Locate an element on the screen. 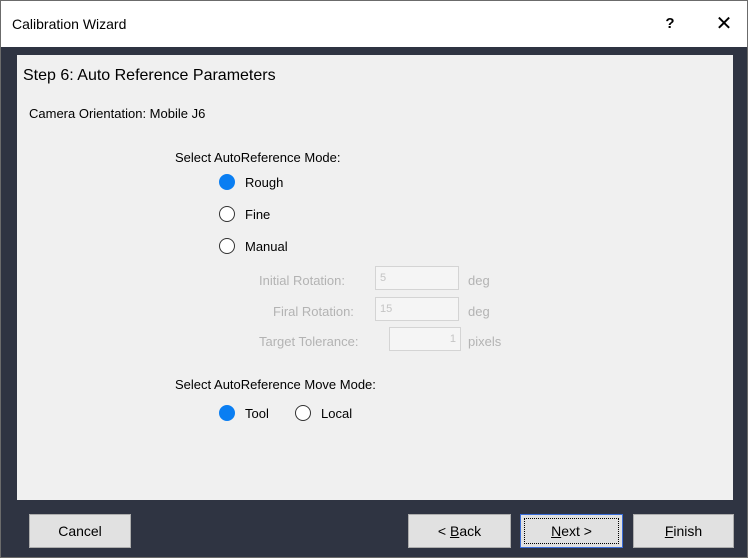 The width and height of the screenshot is (748, 558). initial-rotation-unit: deg is located at coordinates (479, 280).